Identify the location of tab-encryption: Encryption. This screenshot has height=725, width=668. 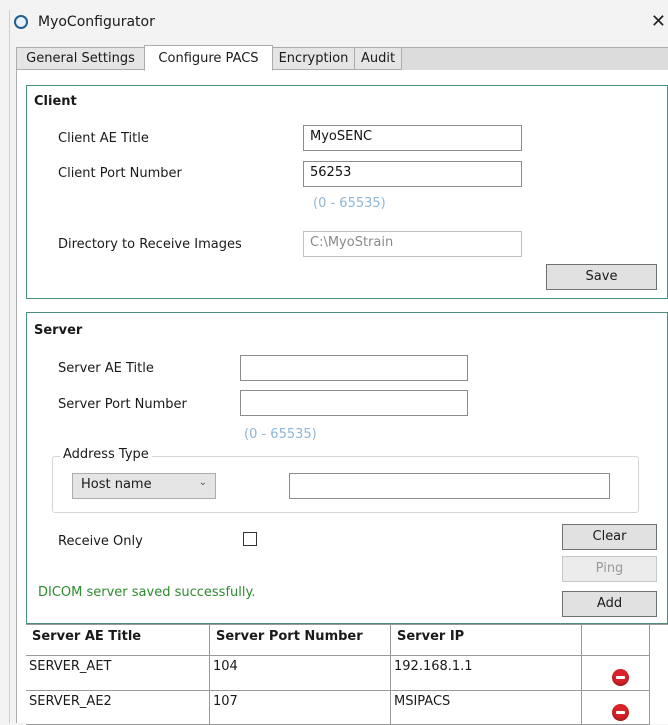
(313, 58).